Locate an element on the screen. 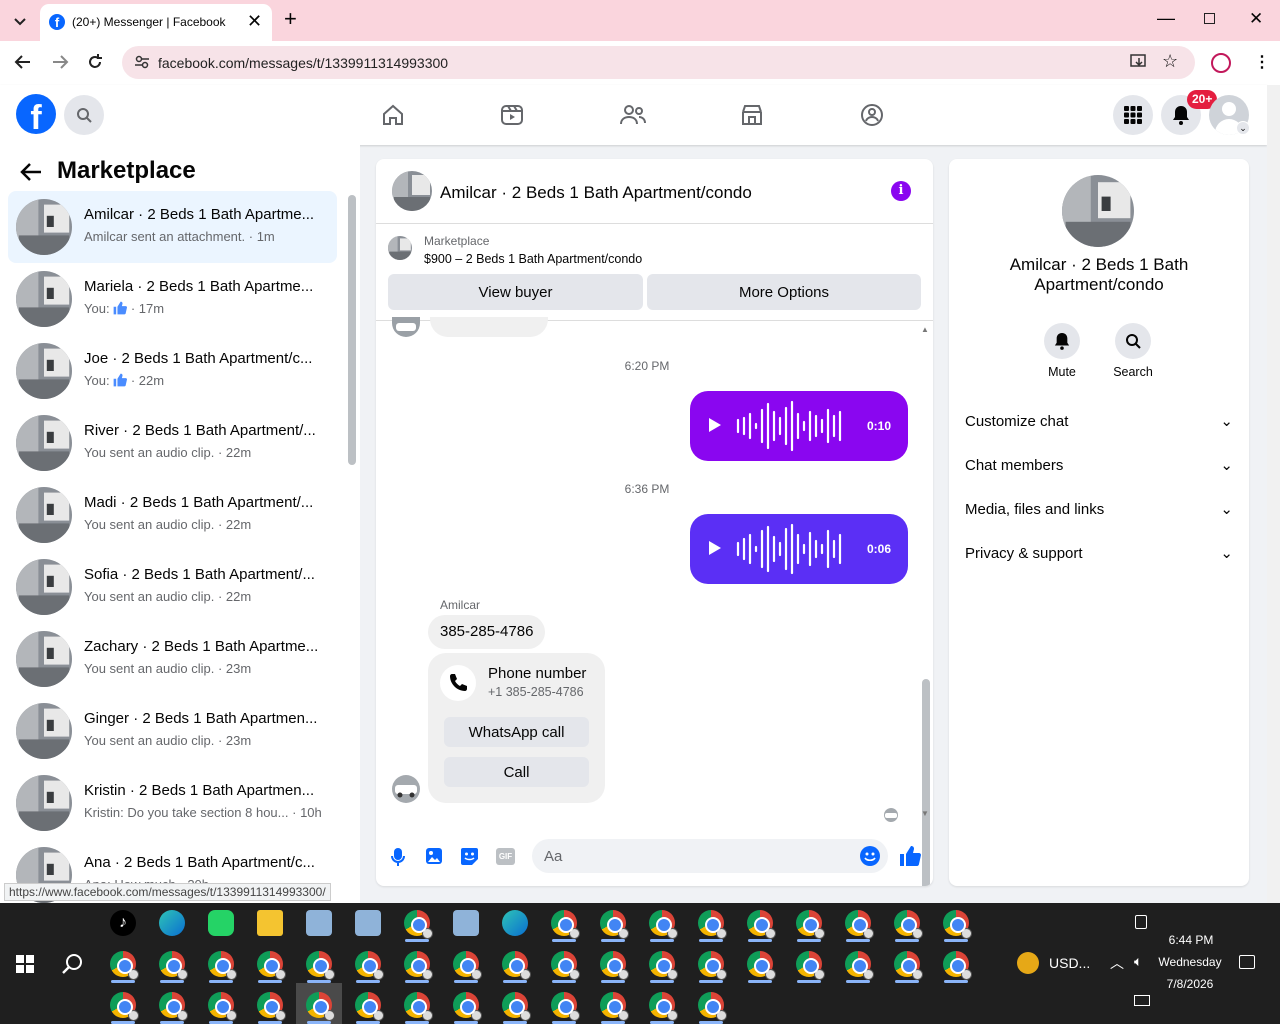 This screenshot has width=1280, height=1024. emoji-icon is located at coordinates (870, 856).